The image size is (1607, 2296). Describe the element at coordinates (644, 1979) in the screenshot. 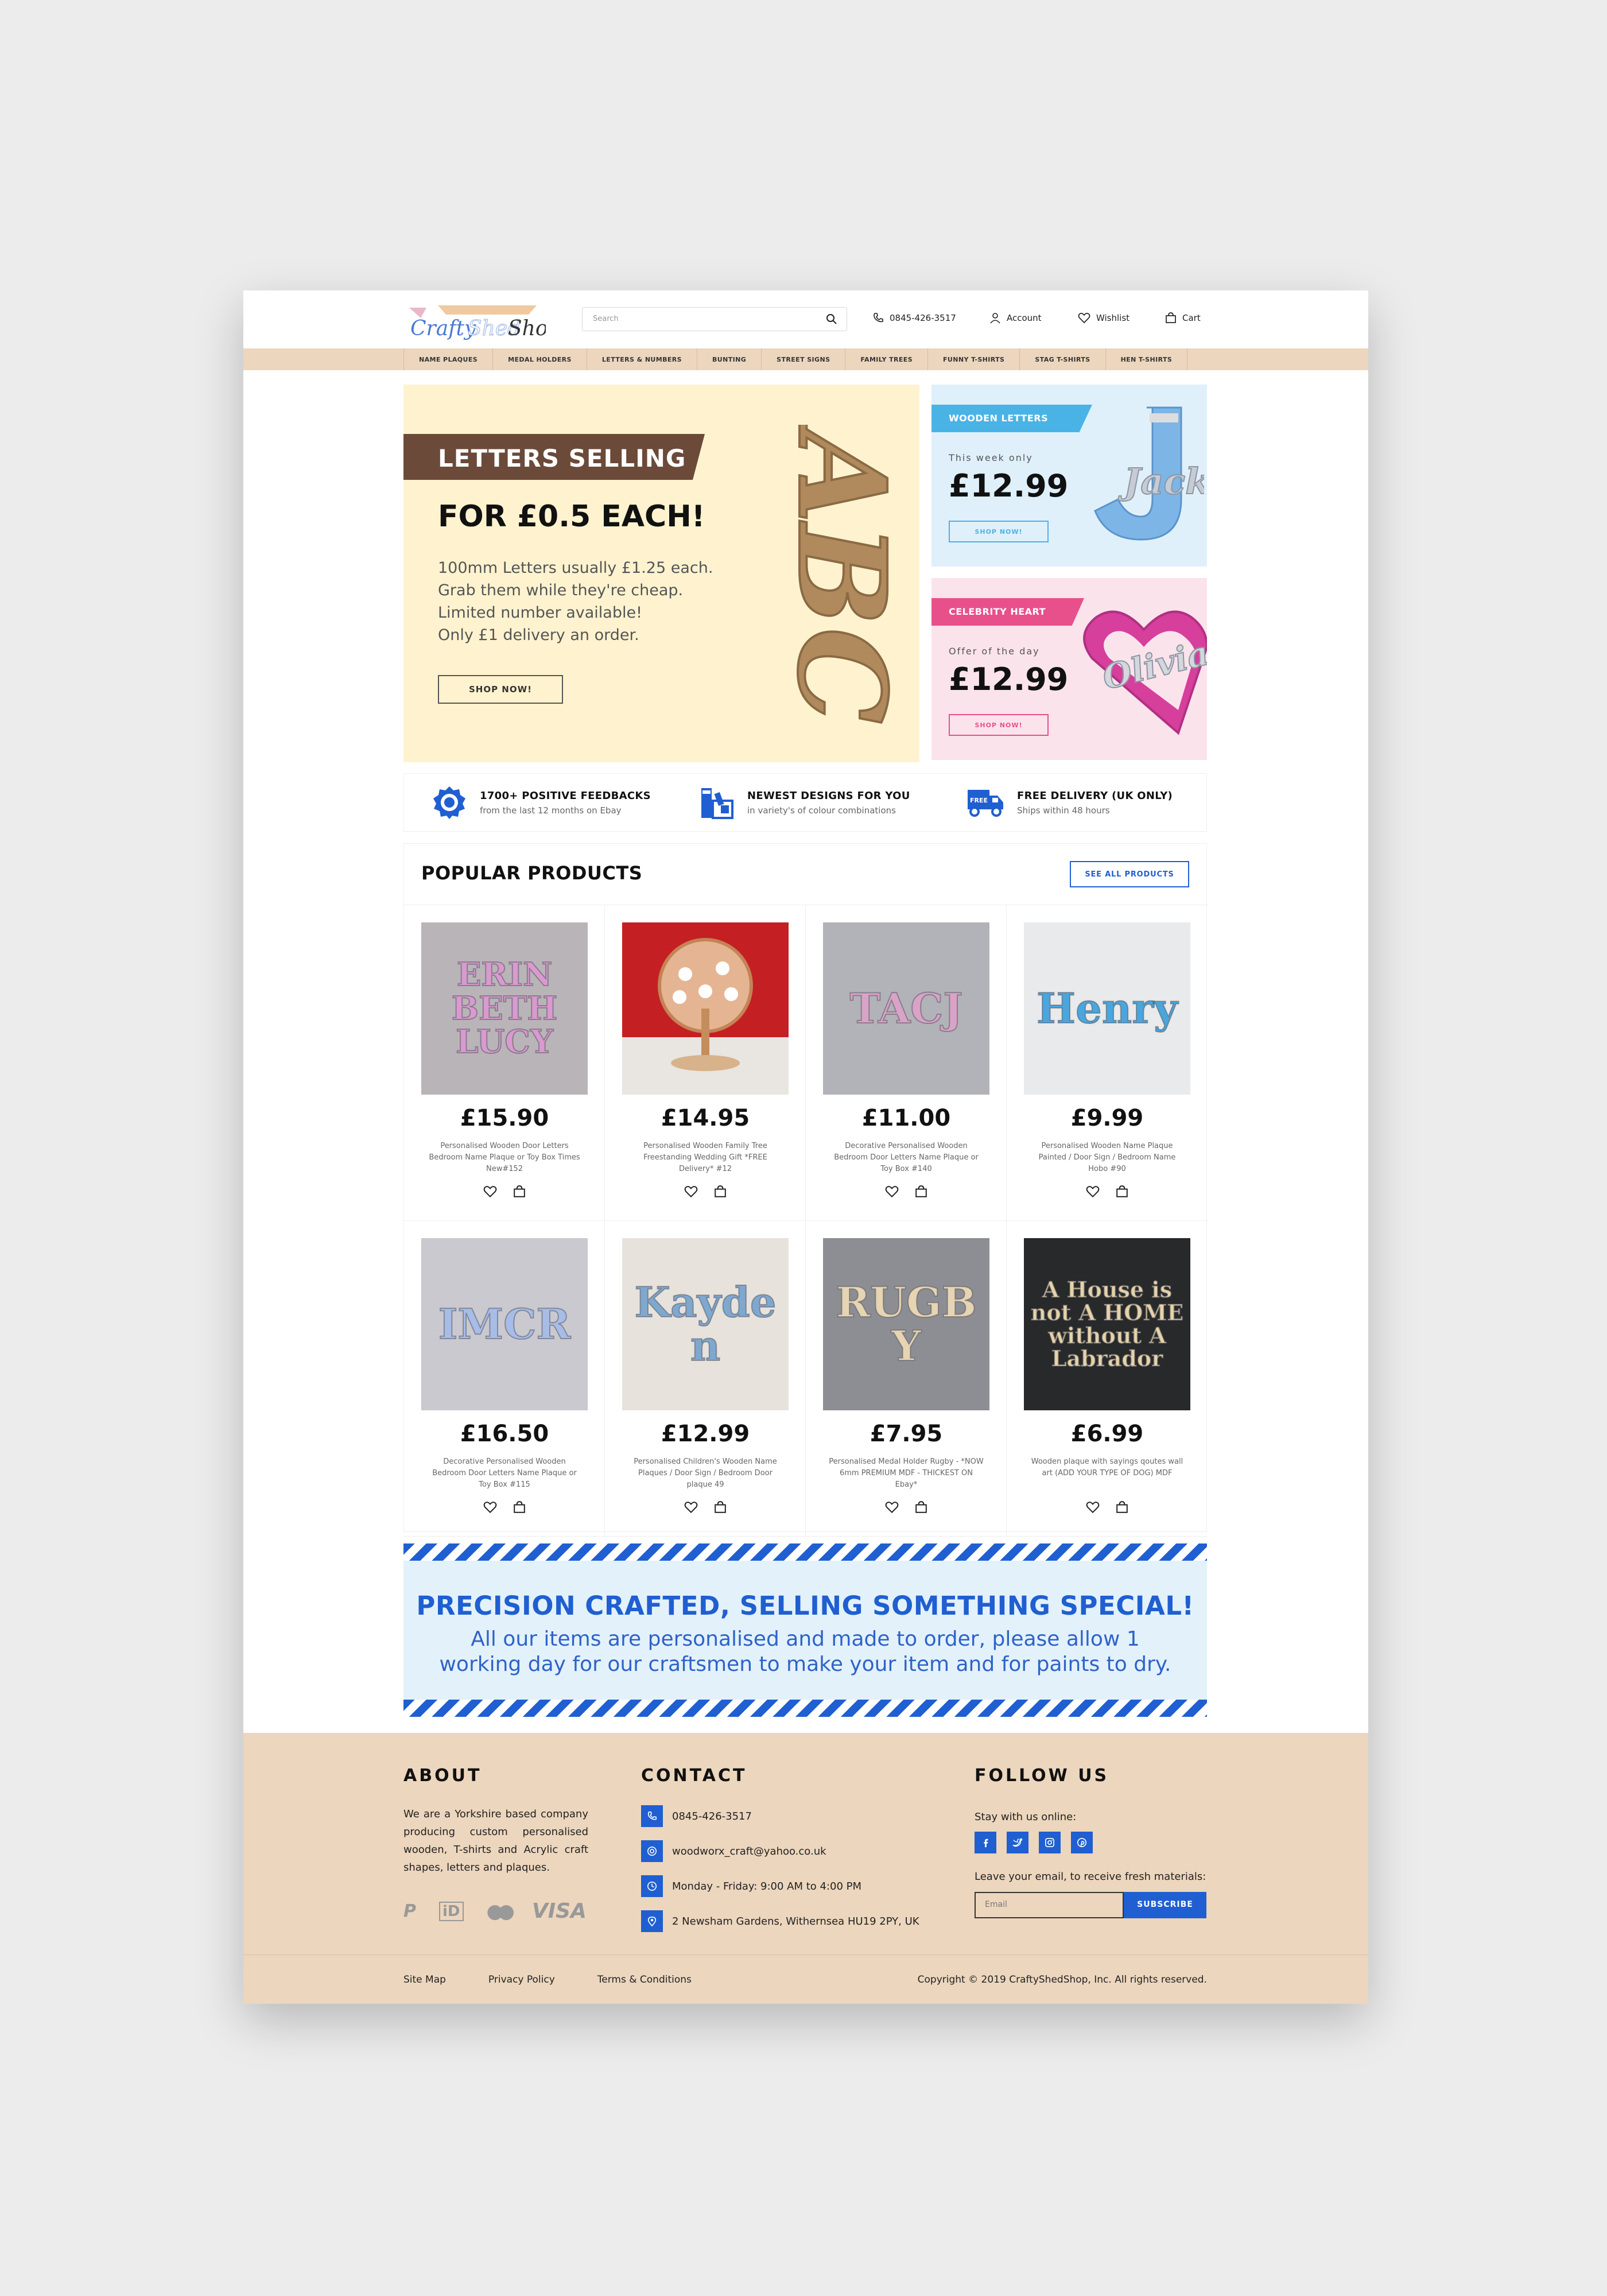

I see `terms-link: Terms & Conditions` at that location.